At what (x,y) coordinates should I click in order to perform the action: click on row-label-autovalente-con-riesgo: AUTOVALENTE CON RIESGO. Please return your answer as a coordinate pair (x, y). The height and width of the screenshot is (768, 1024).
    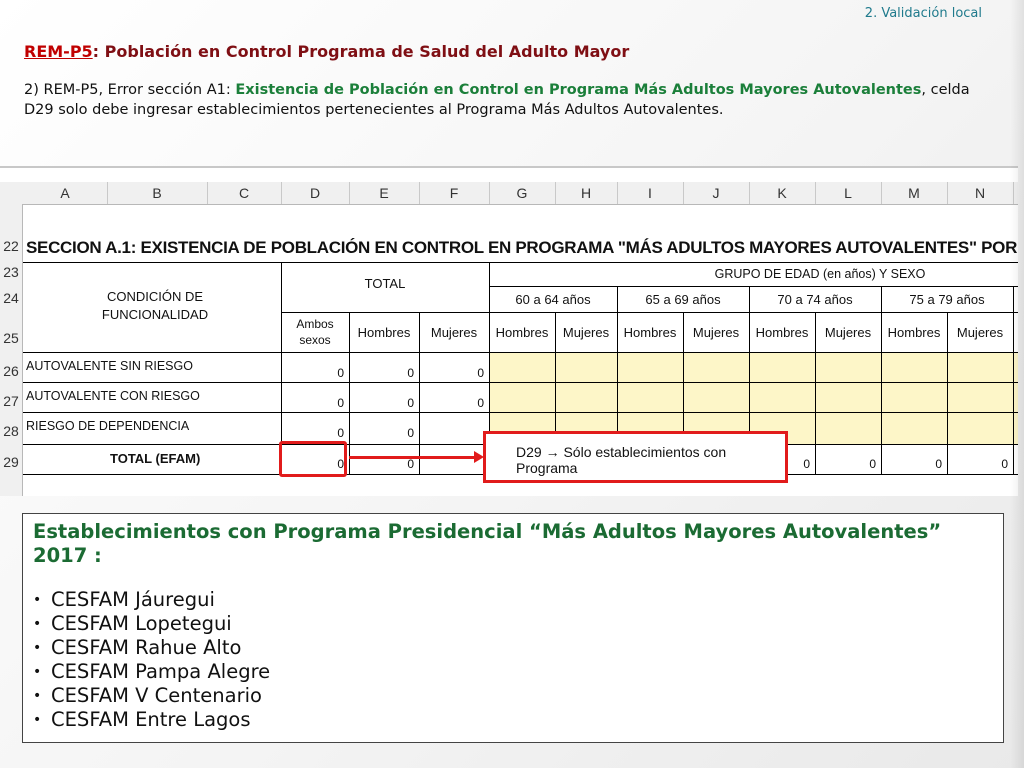
    Looking at the image, I should click on (113, 396).